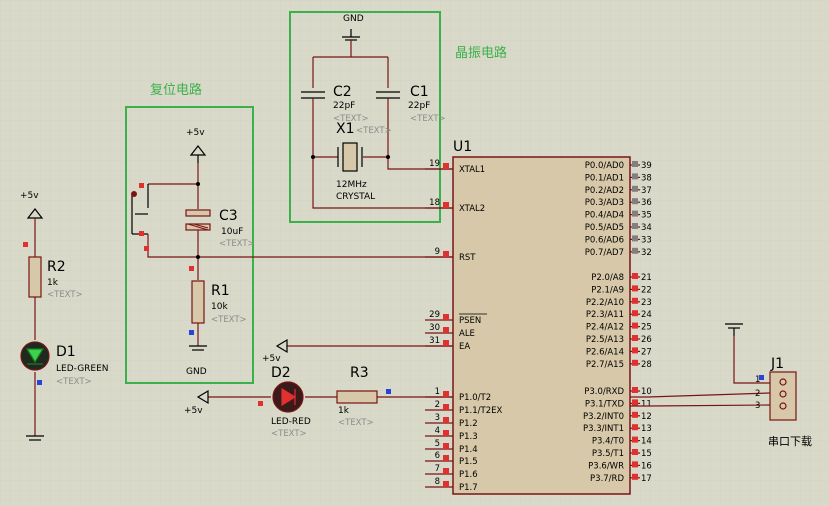 This screenshot has height=506, width=829. Describe the element at coordinates (65, 295) in the screenshot. I see `r2-text: <TEXT>` at that location.